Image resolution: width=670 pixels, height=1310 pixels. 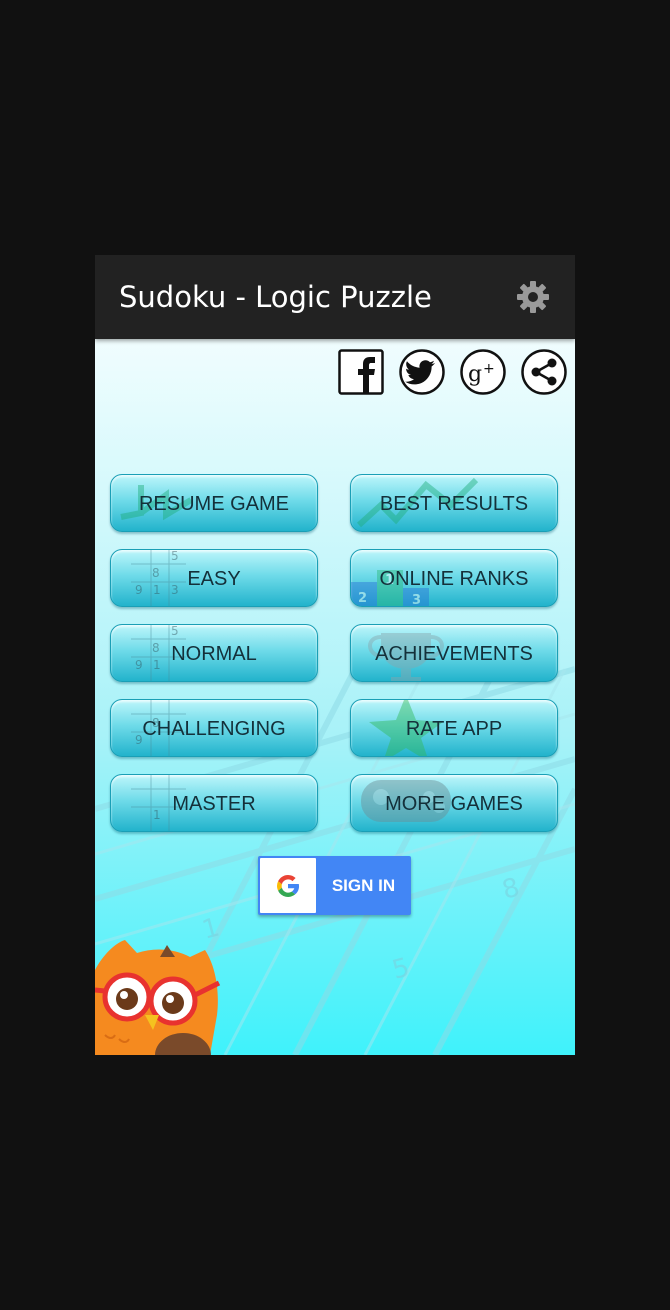 I want to click on title-bar: Sudoku - Logic Puzzle, so click(x=335, y=297).